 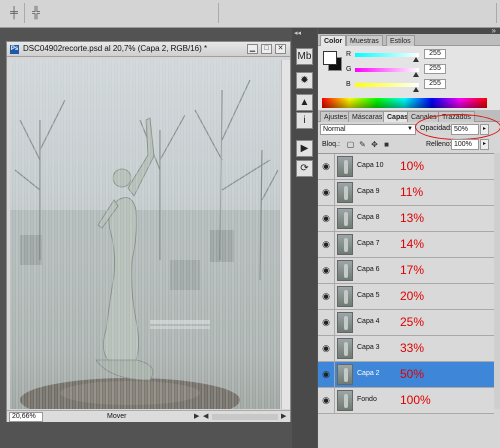 I want to click on expand-panels-icon: ◂◂, so click(x=297, y=33).